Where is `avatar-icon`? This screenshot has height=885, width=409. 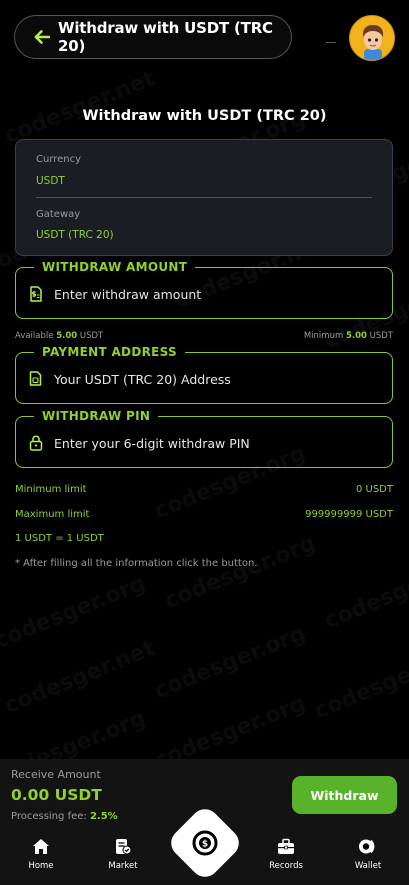 avatar-icon is located at coordinates (372, 38).